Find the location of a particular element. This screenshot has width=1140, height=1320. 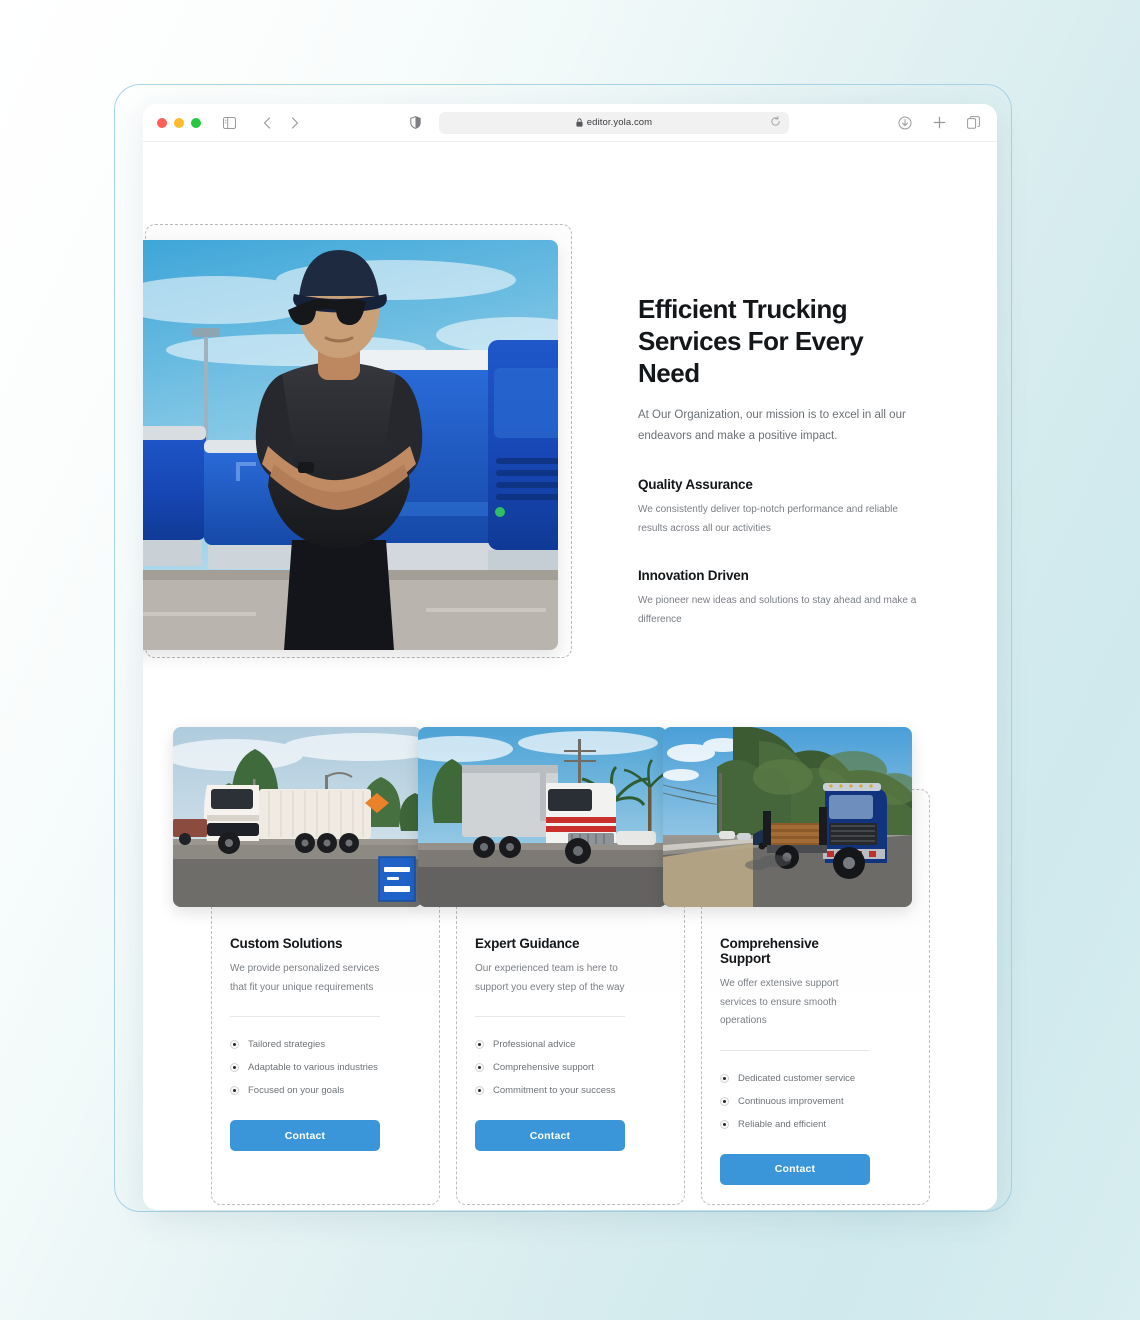

list-item: Continuous improvement is located at coordinates (795, 1101).